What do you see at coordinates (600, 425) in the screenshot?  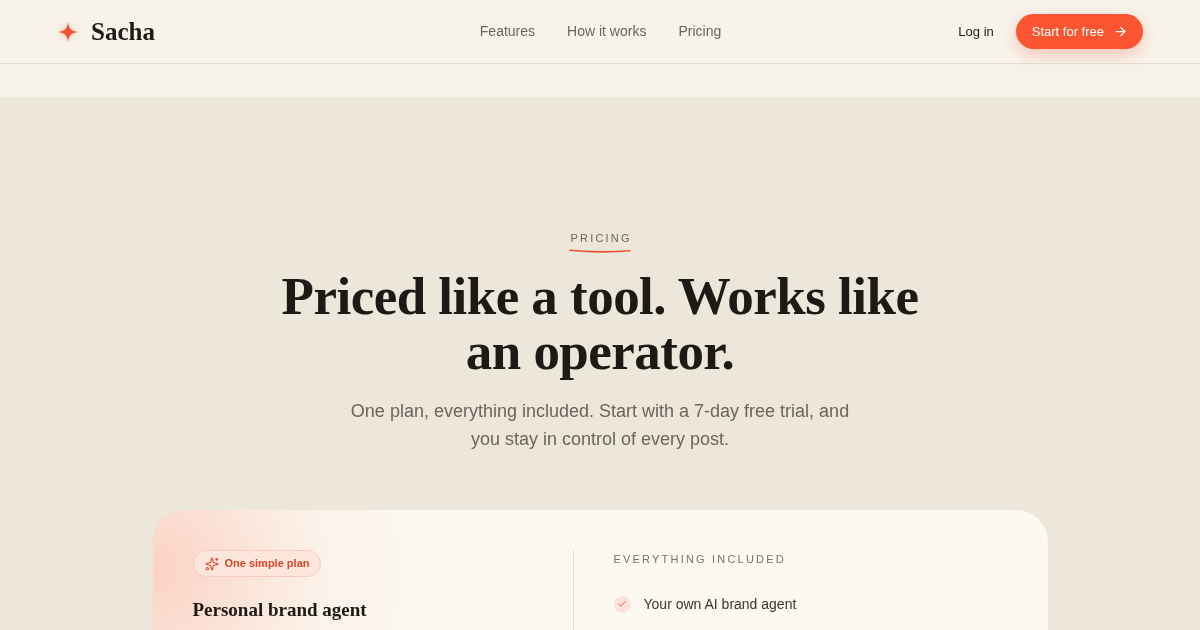 I see `hero-subtitle: One plan, everything included. Start with a 7-day free trial, and you stay in control of every post.` at bounding box center [600, 425].